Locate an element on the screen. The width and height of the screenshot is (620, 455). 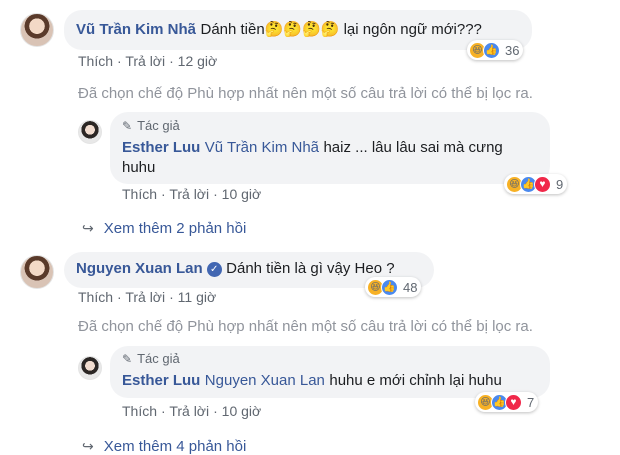
reactions-summary: 😆 👍 ♥ 9 is located at coordinates (536, 184).